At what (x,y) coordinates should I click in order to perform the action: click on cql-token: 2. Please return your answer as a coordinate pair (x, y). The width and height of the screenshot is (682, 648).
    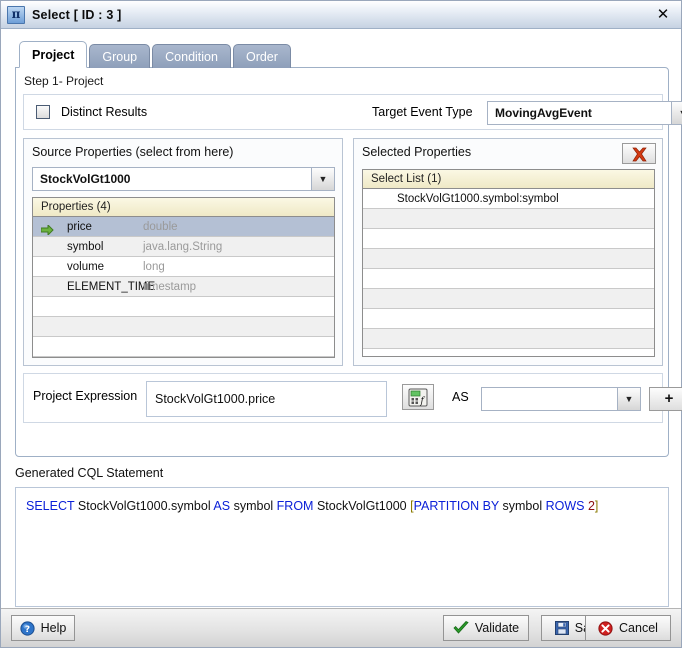
    Looking at the image, I should click on (591, 506).